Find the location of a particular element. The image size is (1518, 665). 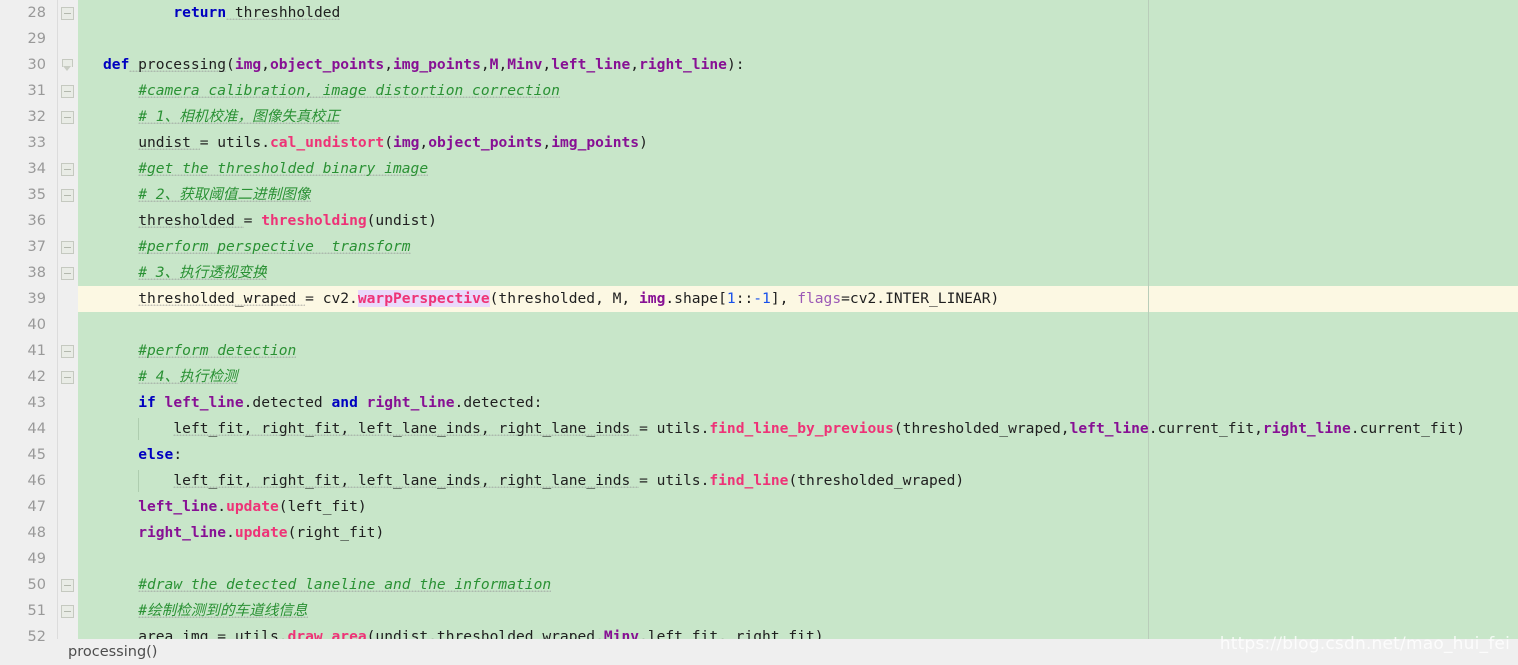

code-line-text: # 1、相机校准，图像失真校正 is located at coordinates (239, 117).